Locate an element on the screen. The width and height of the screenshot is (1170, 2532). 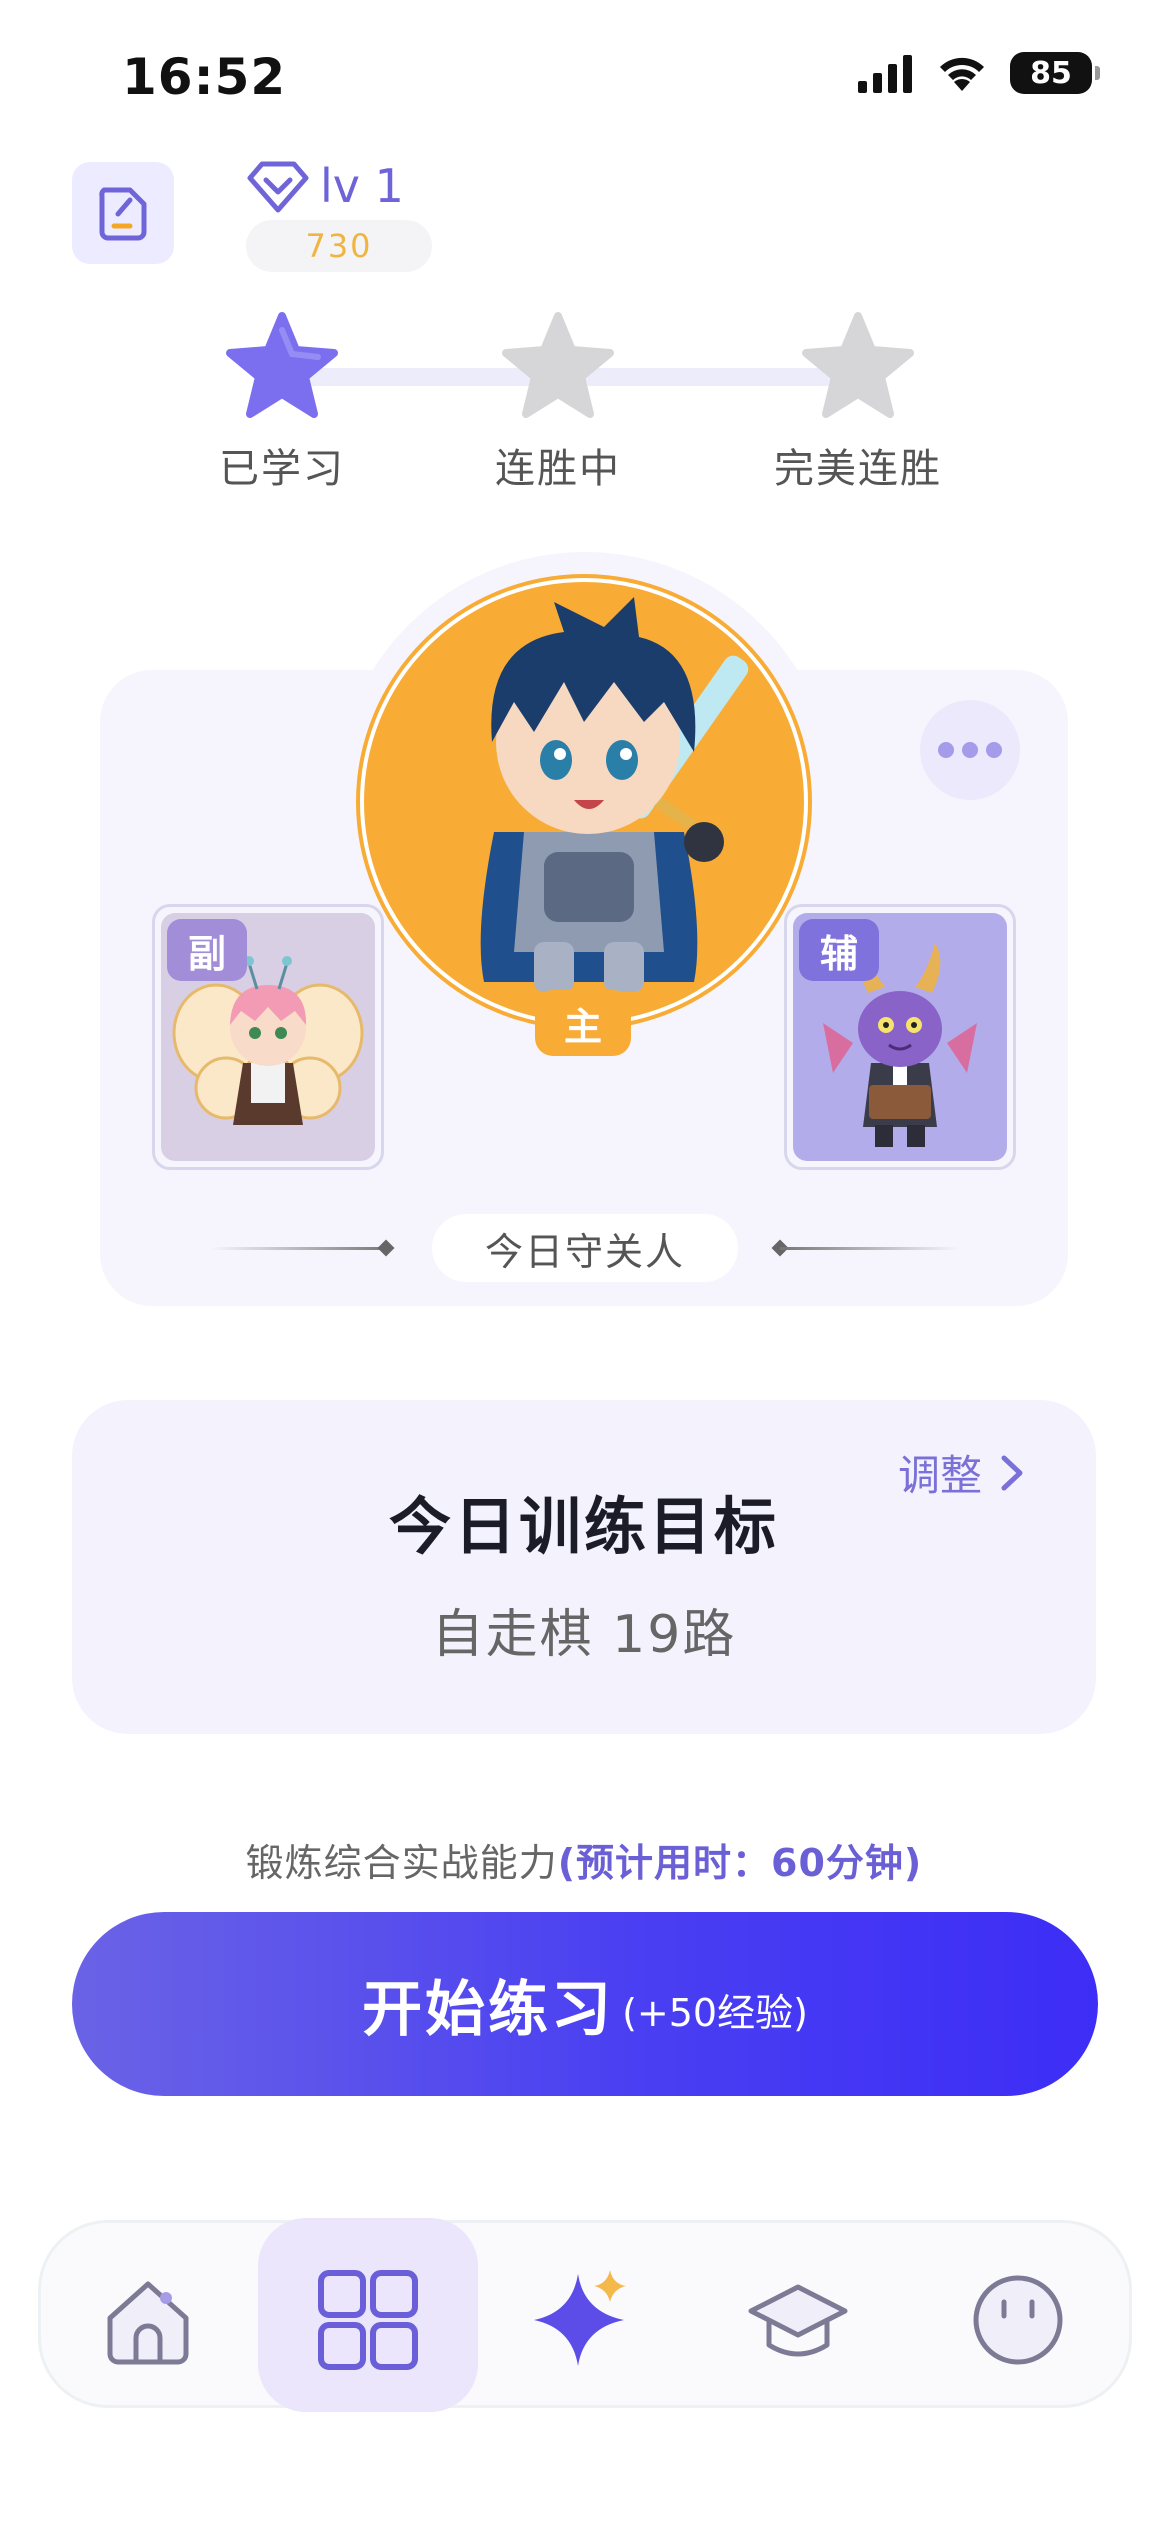
diamond-icon is located at coordinates (278, 187).